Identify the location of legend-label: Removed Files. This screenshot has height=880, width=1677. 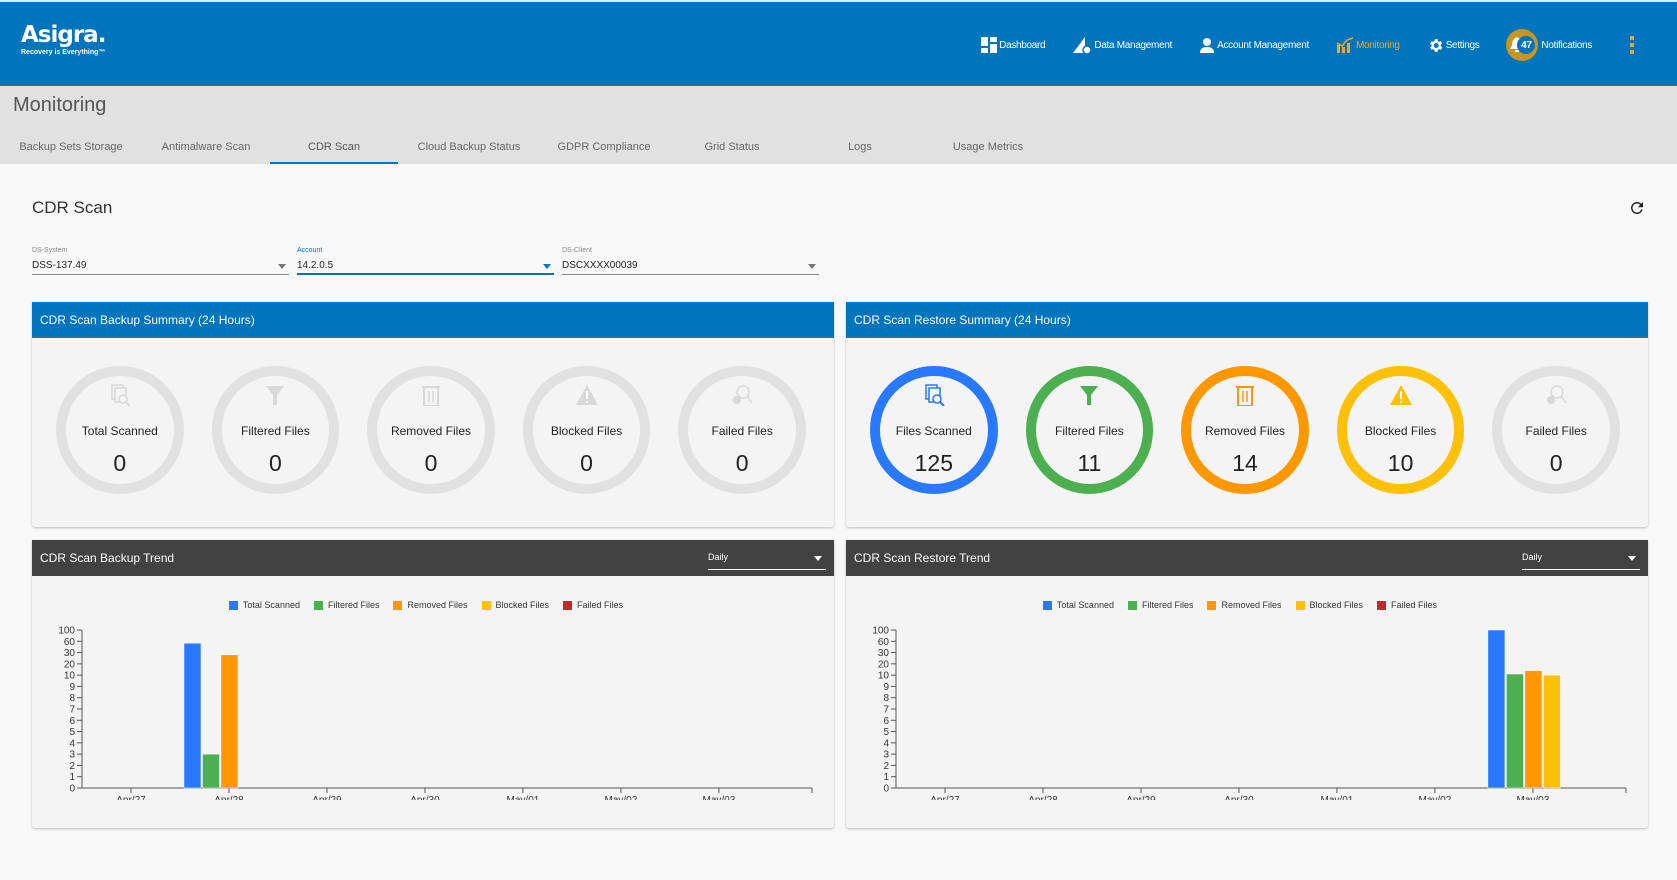
(437, 605).